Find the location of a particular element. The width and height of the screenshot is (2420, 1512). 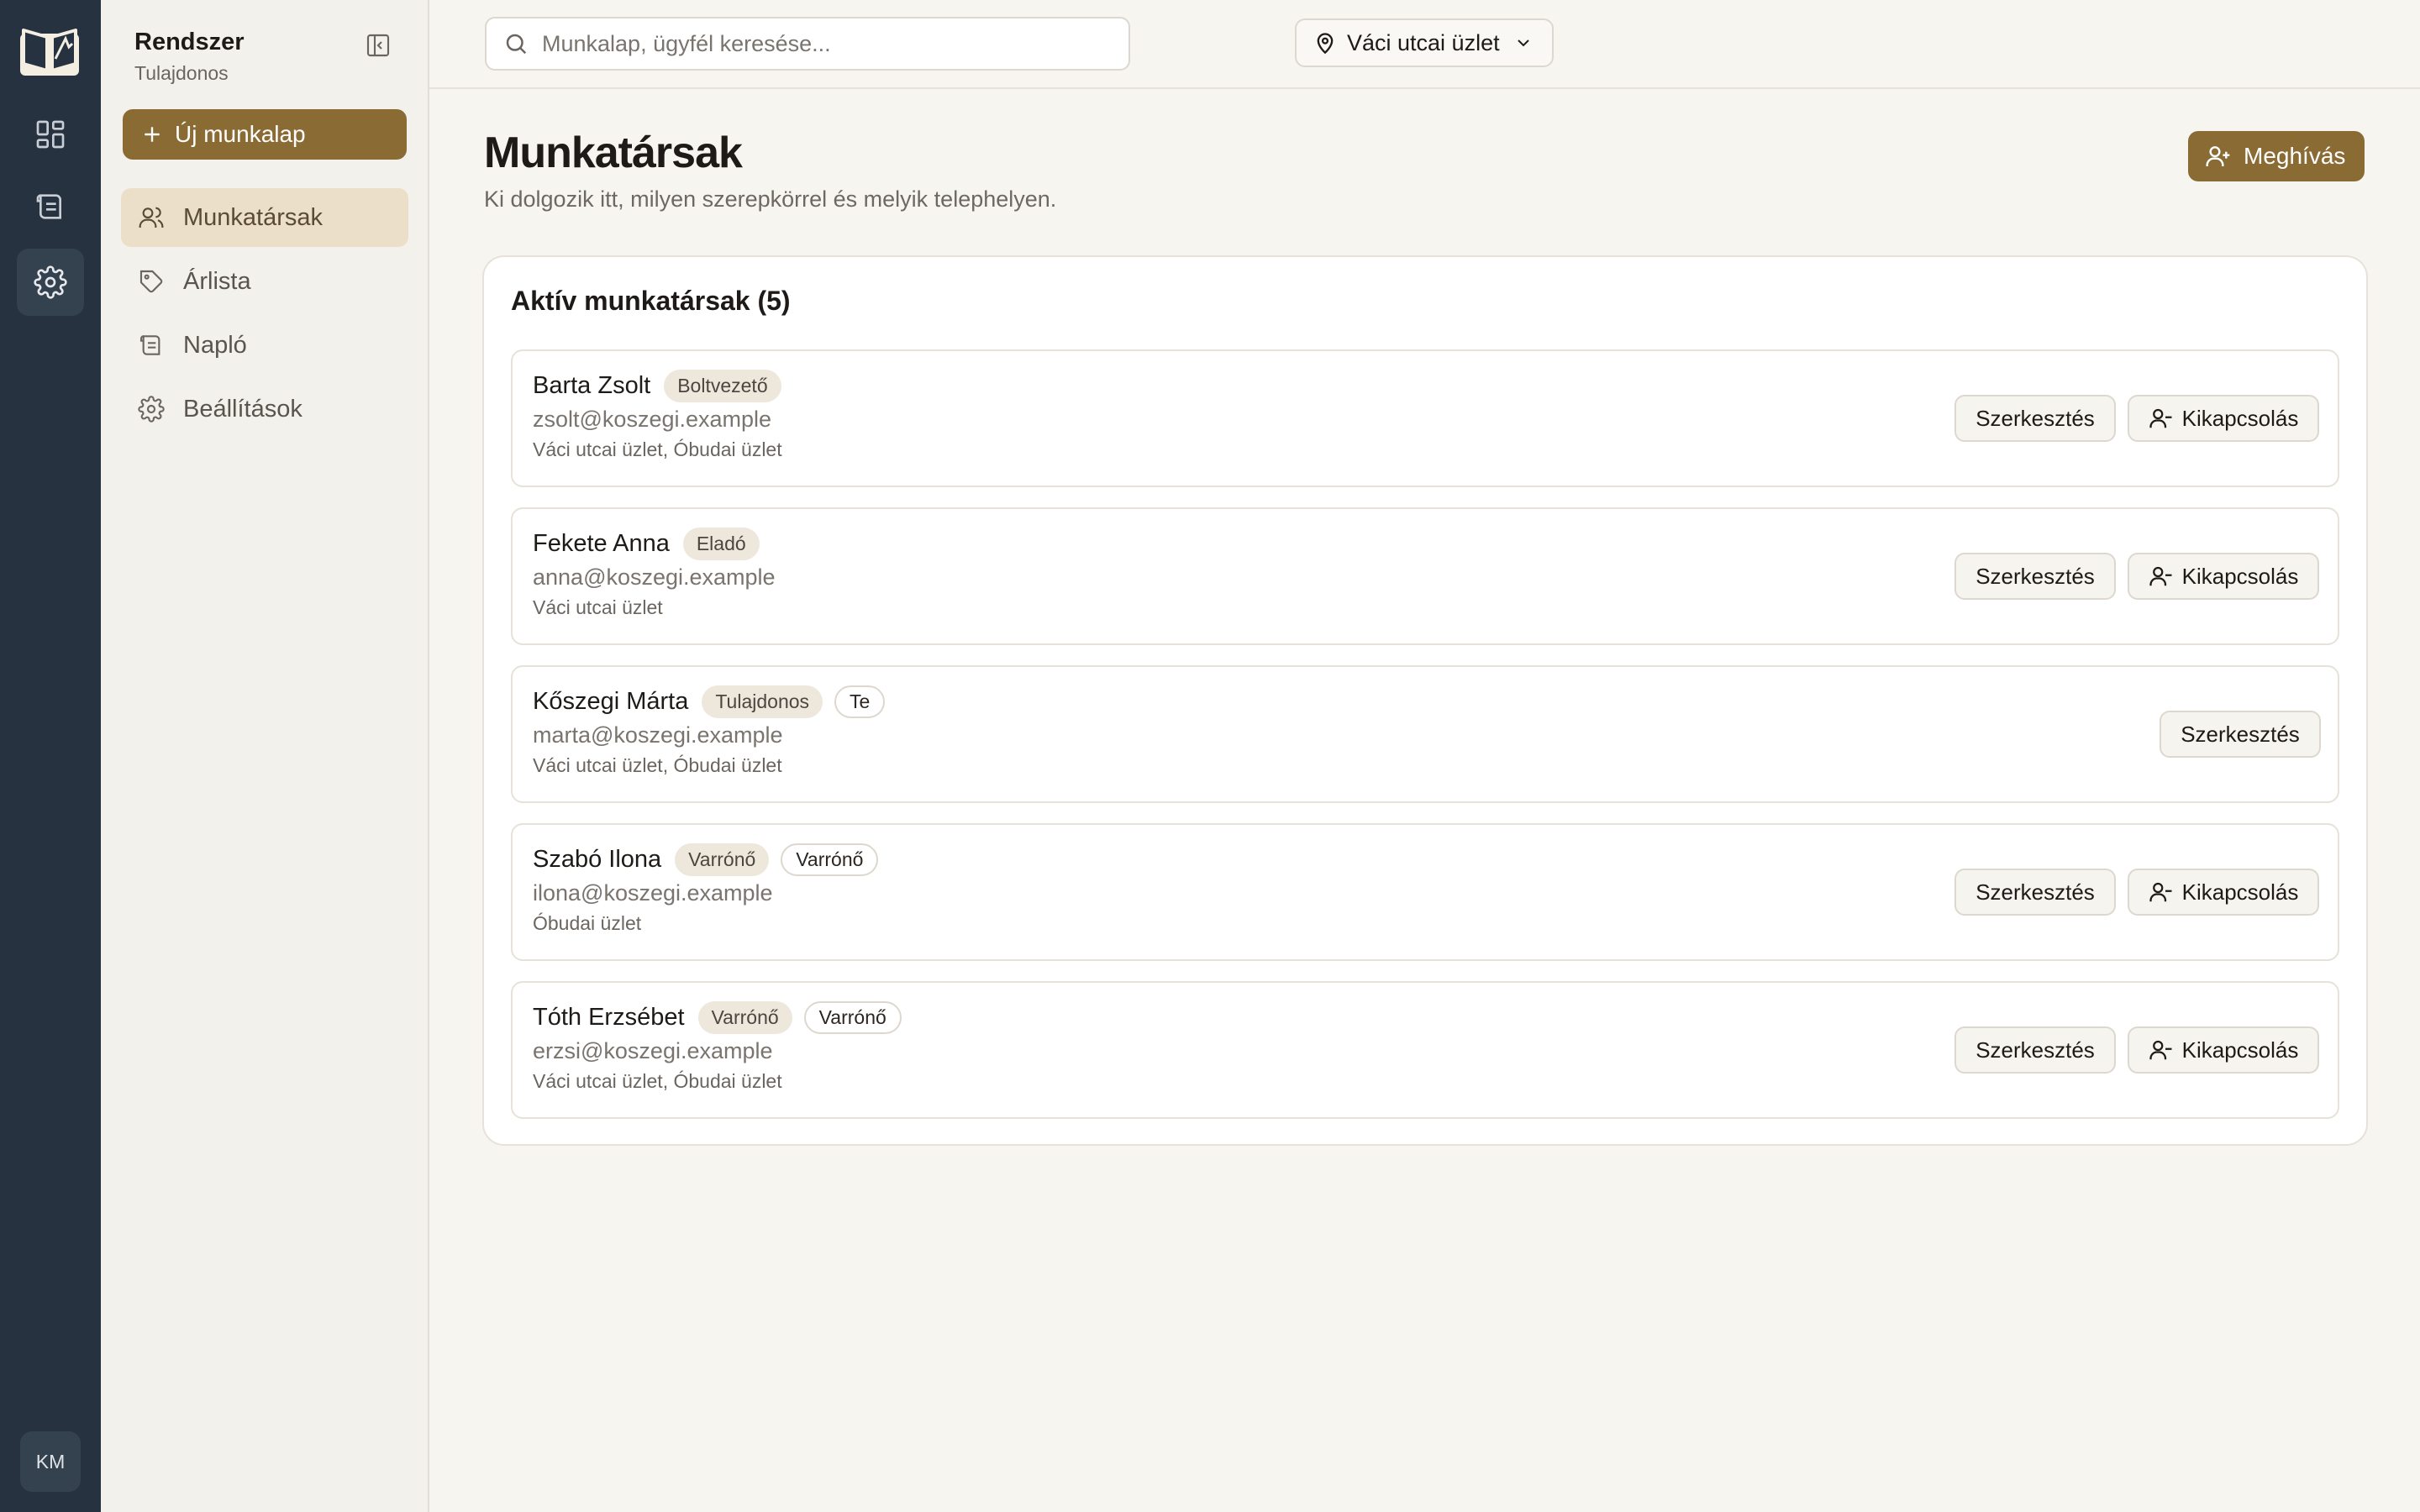

staff-name: Szabó Ilona is located at coordinates (597, 859).